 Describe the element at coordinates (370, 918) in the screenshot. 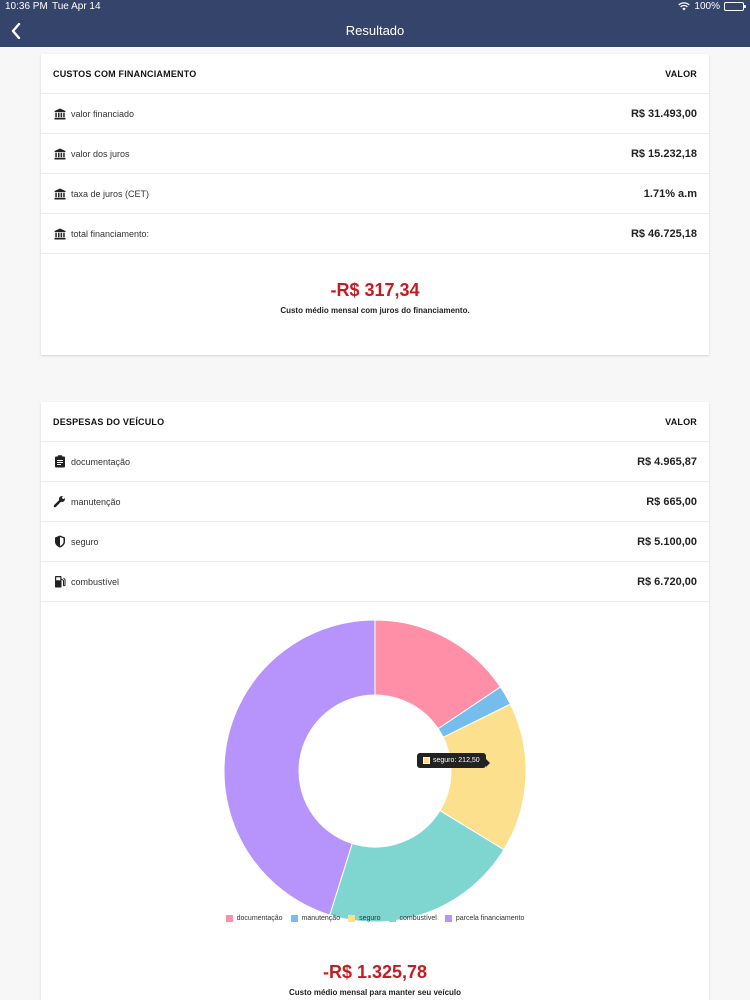

I see `legend-label: seguro` at that location.